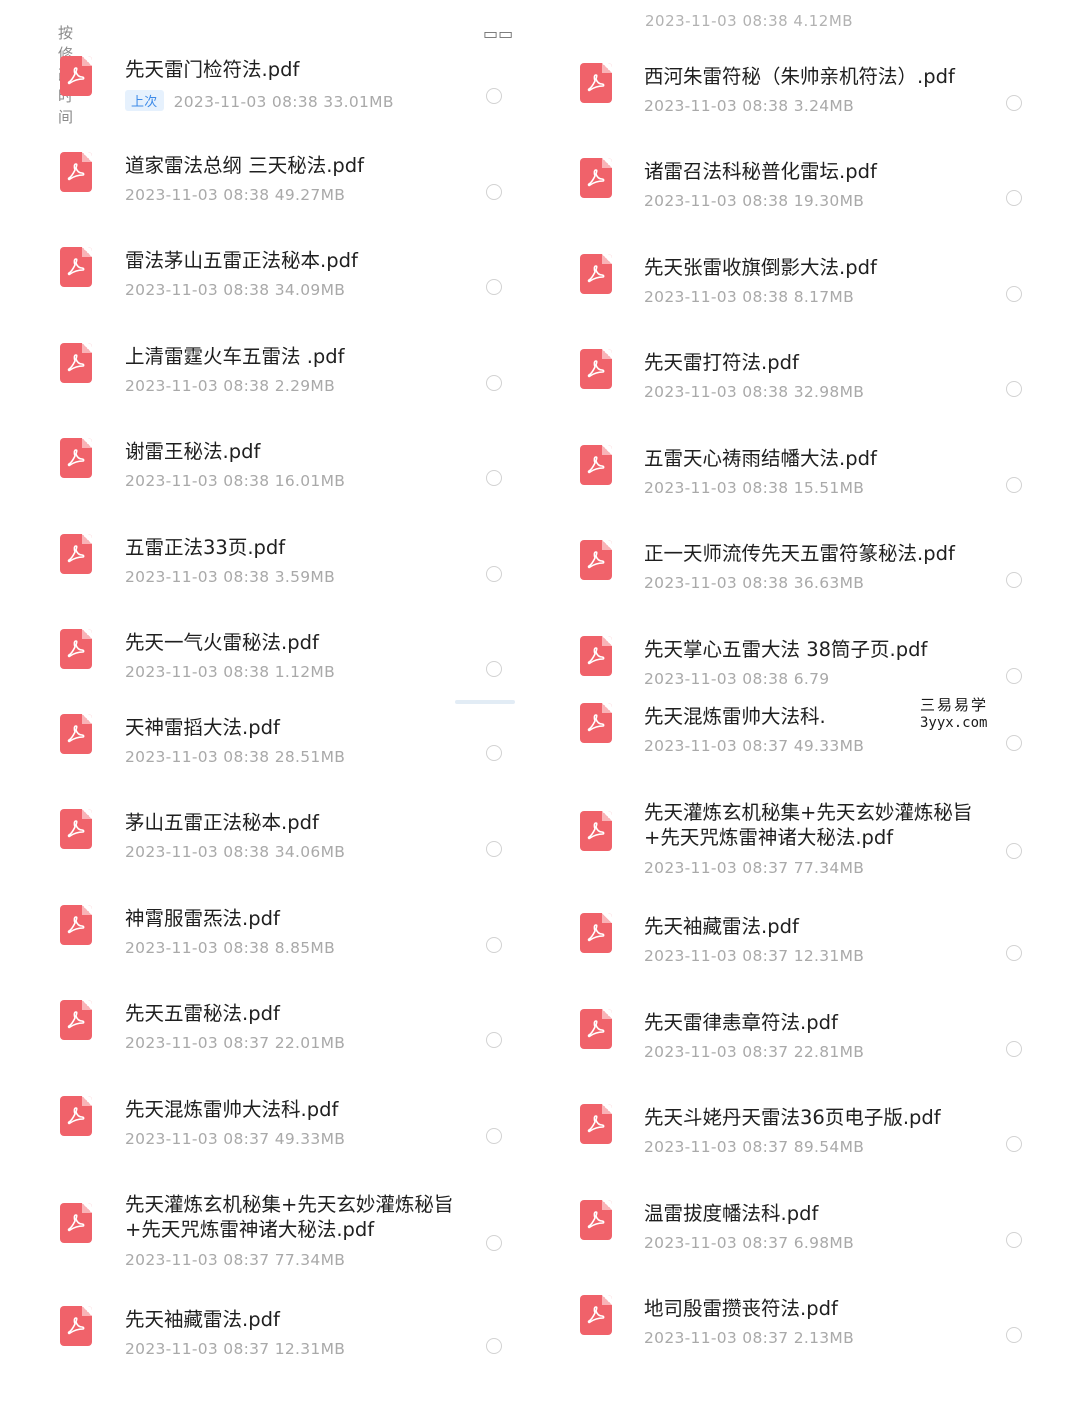 The height and width of the screenshot is (1424, 1080). What do you see at coordinates (785, 650) in the screenshot?
I see `file-name: 先天掌心五雷大法 38筒子页.pdf` at bounding box center [785, 650].